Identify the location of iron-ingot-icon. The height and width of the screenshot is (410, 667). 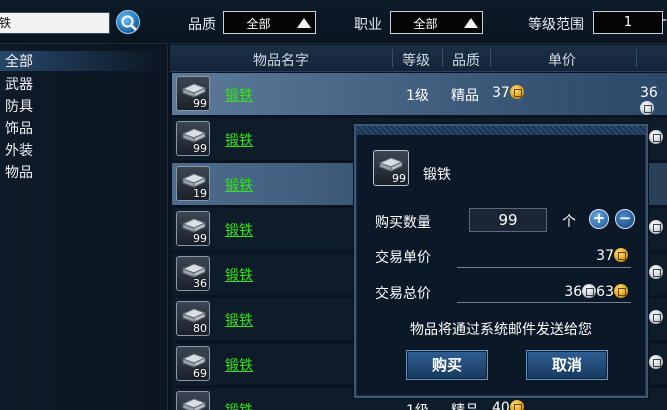
(194, 404).